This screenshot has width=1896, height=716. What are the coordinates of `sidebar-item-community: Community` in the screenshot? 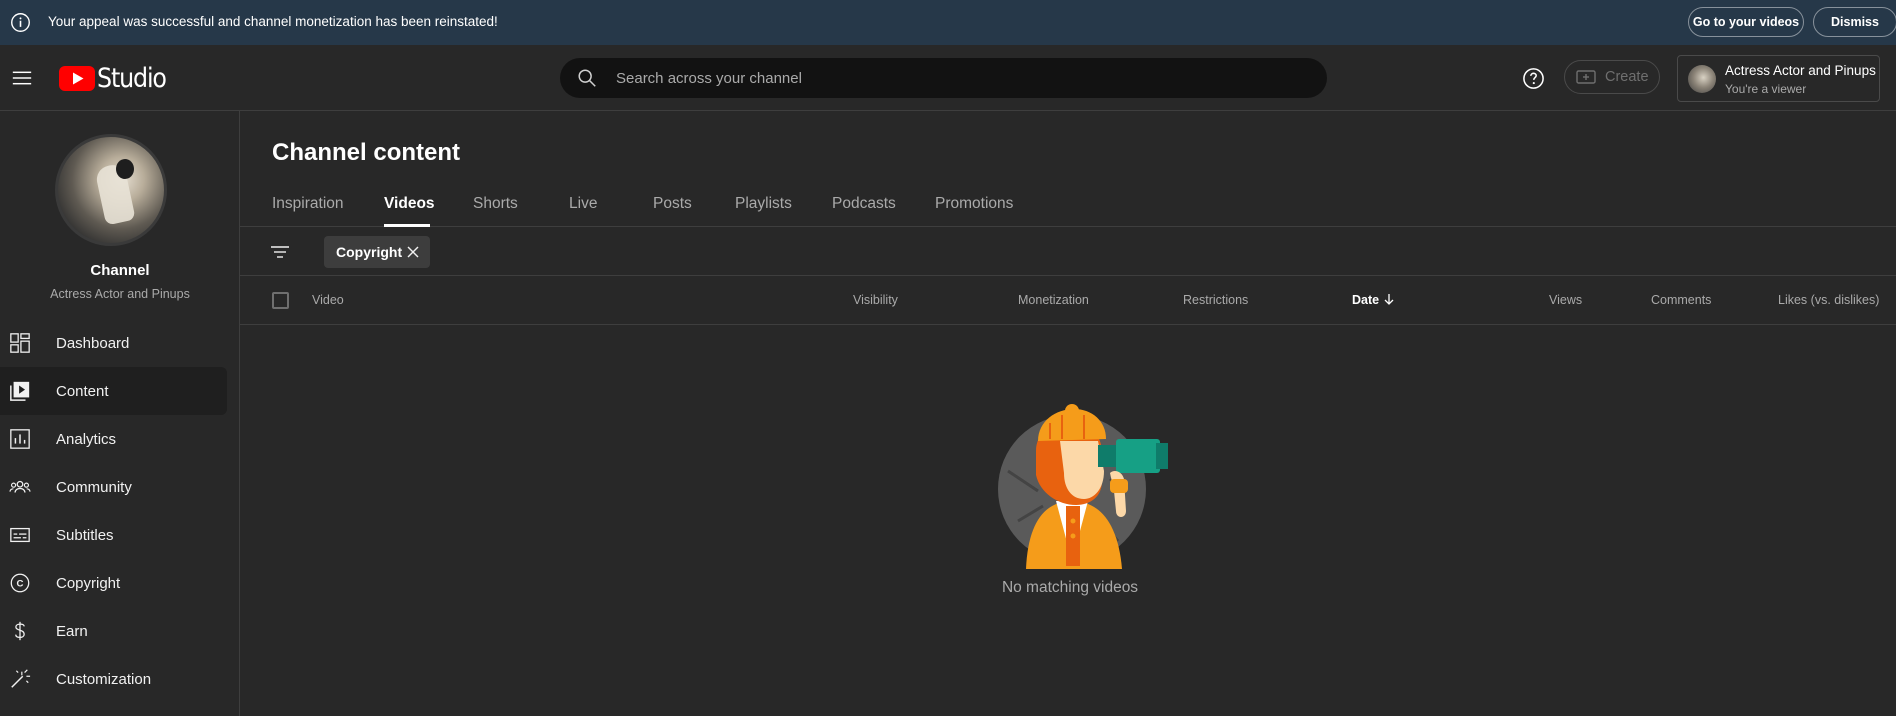 It's located at (120, 487).